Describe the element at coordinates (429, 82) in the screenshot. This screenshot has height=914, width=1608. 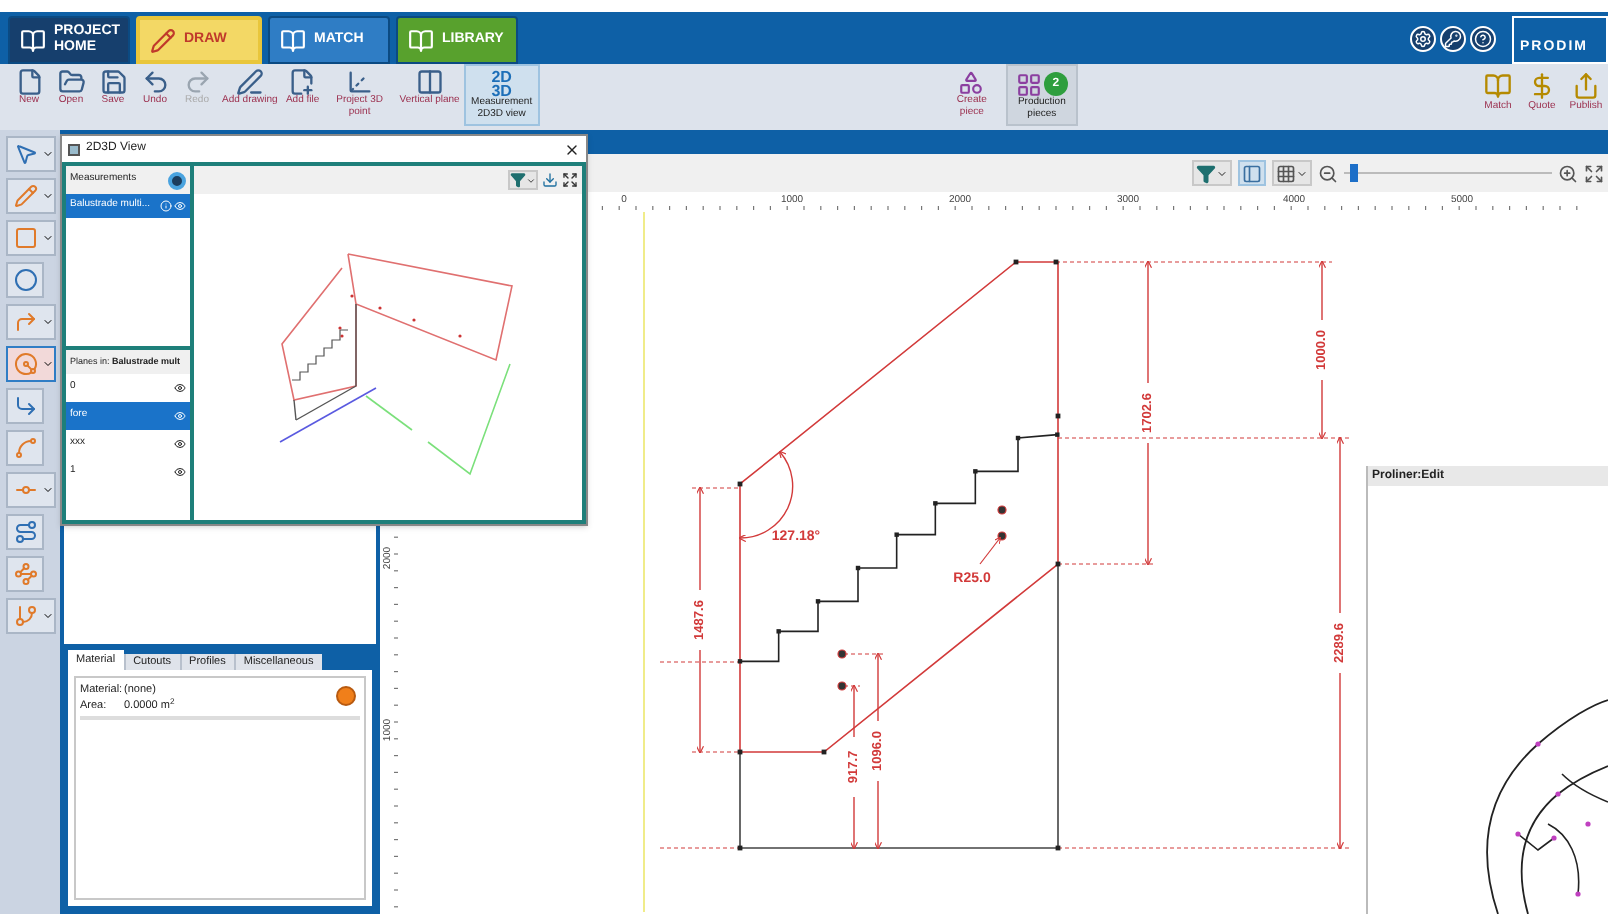
I see `plane-icon` at that location.